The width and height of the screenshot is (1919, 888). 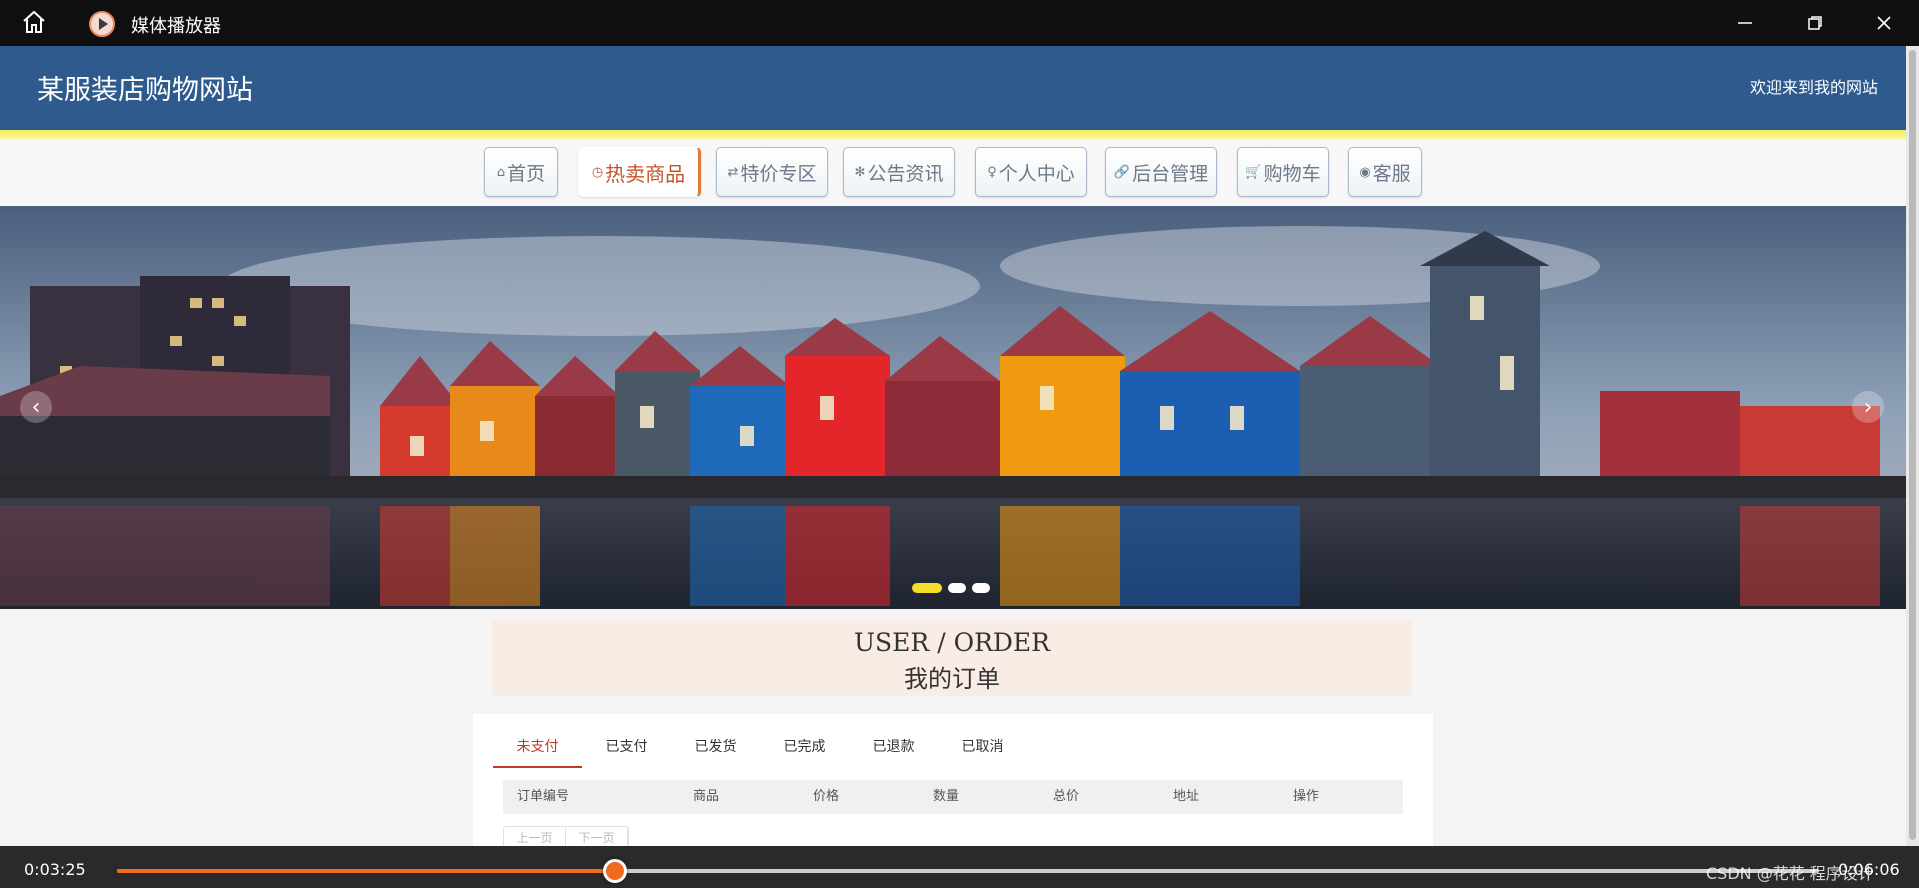 I want to click on site-header: 某服装店购物网站 欢迎来到我的网站, so click(x=953, y=88).